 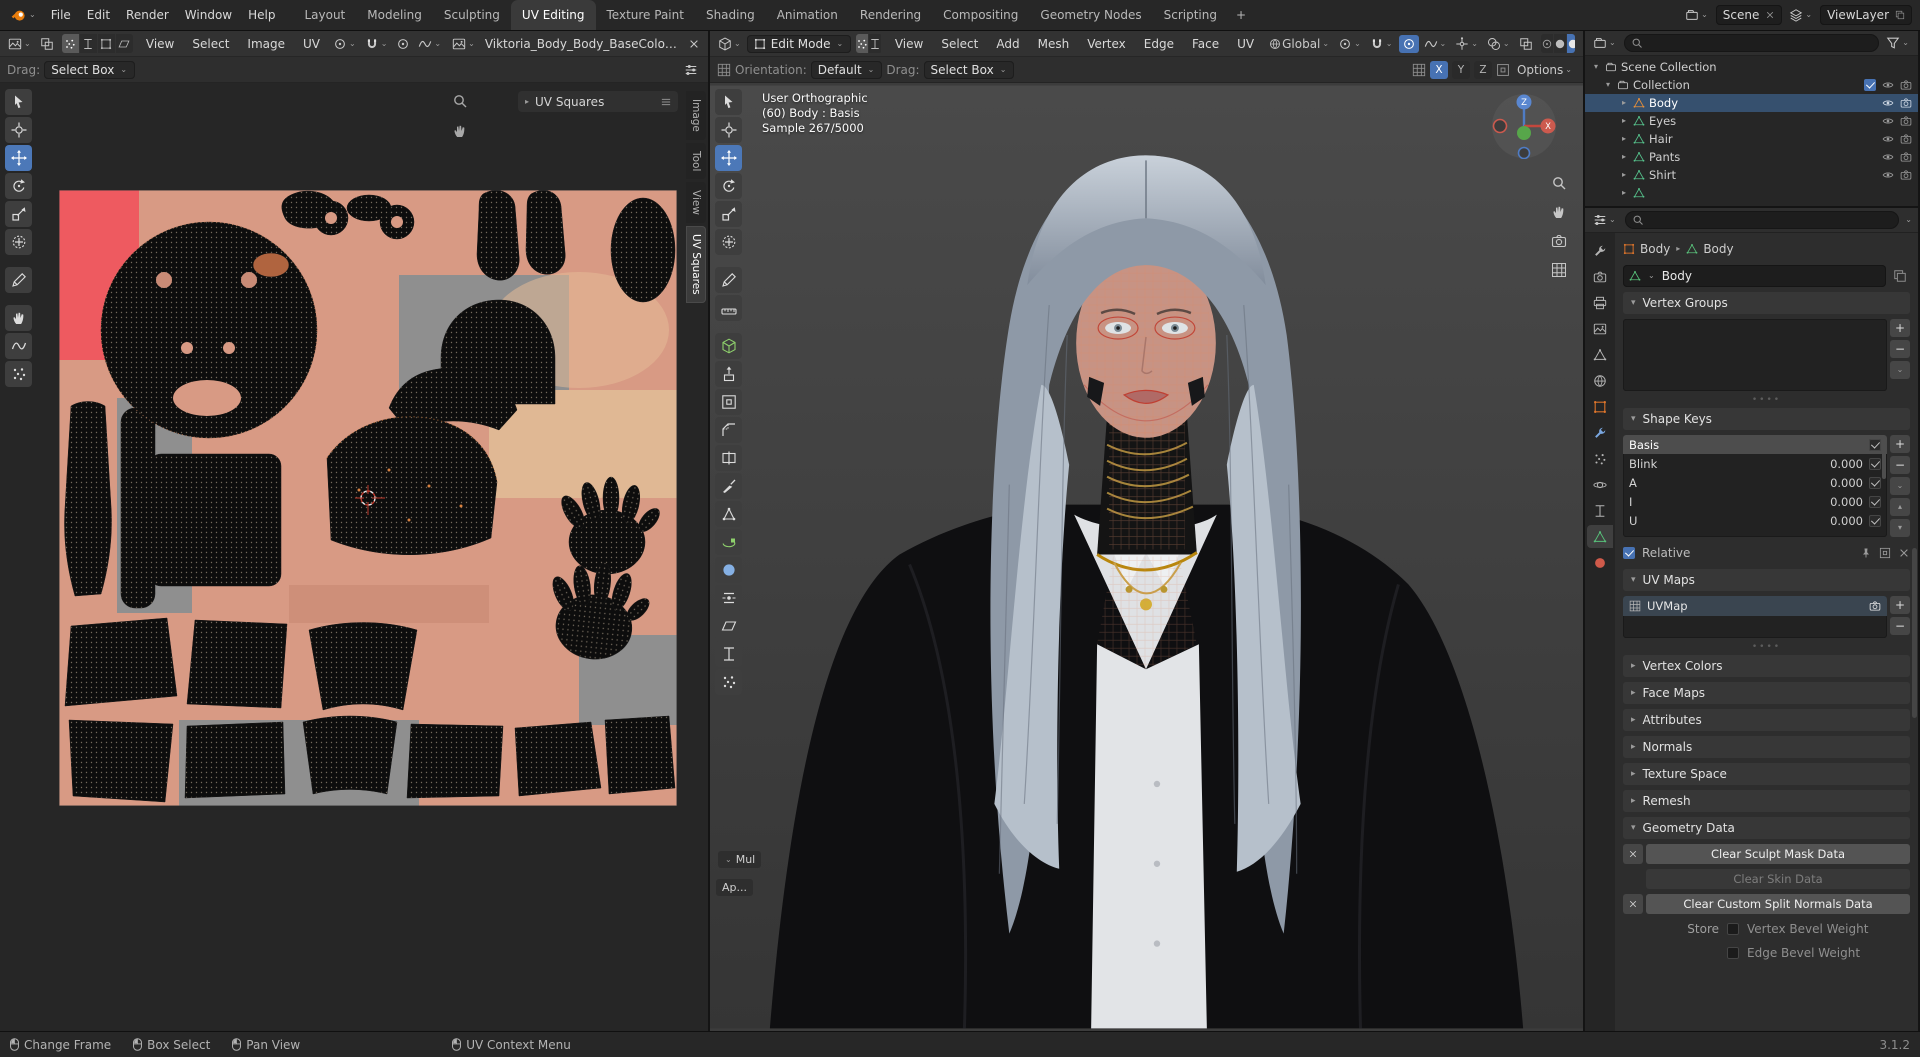 I want to click on workspace-tab-modeling: Modeling, so click(x=394, y=15).